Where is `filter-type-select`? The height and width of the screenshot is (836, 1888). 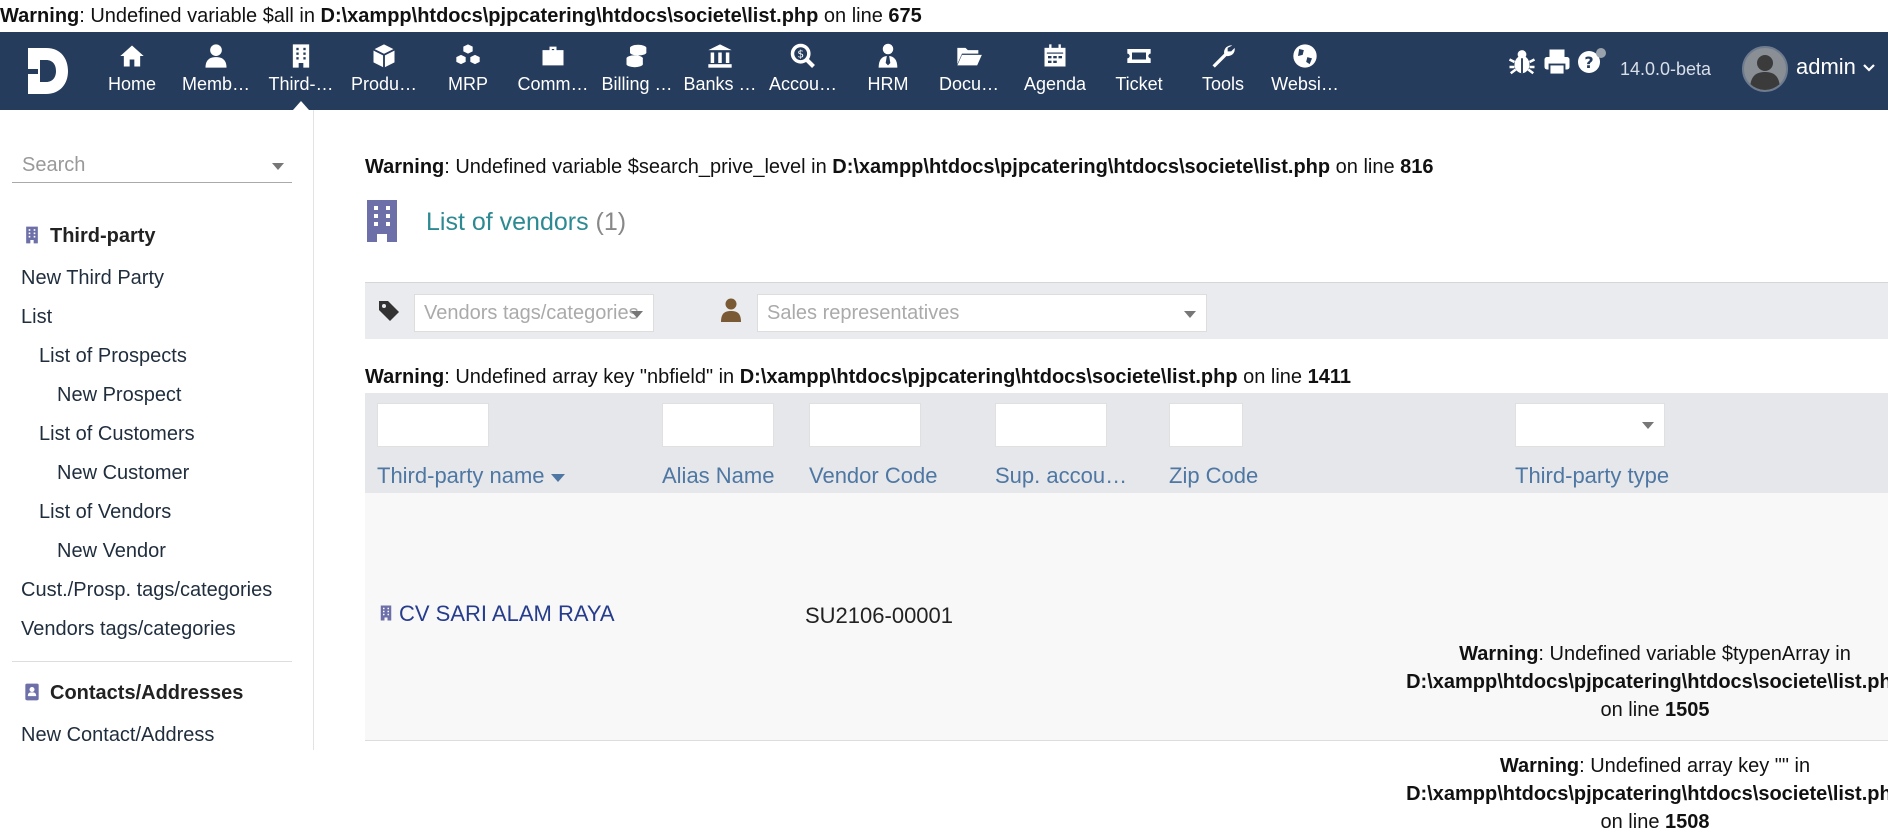
filter-type-select is located at coordinates (1590, 425).